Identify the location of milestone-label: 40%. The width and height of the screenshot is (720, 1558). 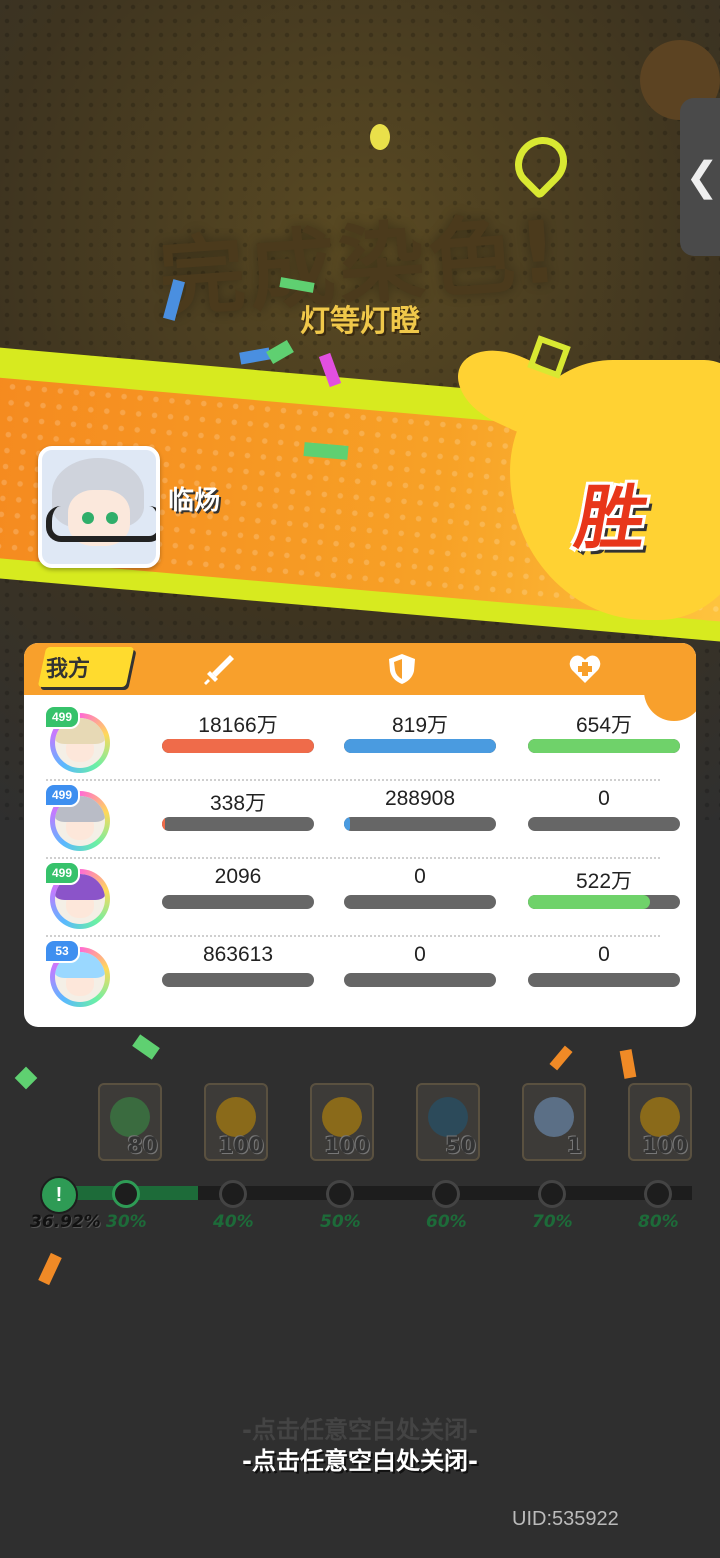
(233, 1222).